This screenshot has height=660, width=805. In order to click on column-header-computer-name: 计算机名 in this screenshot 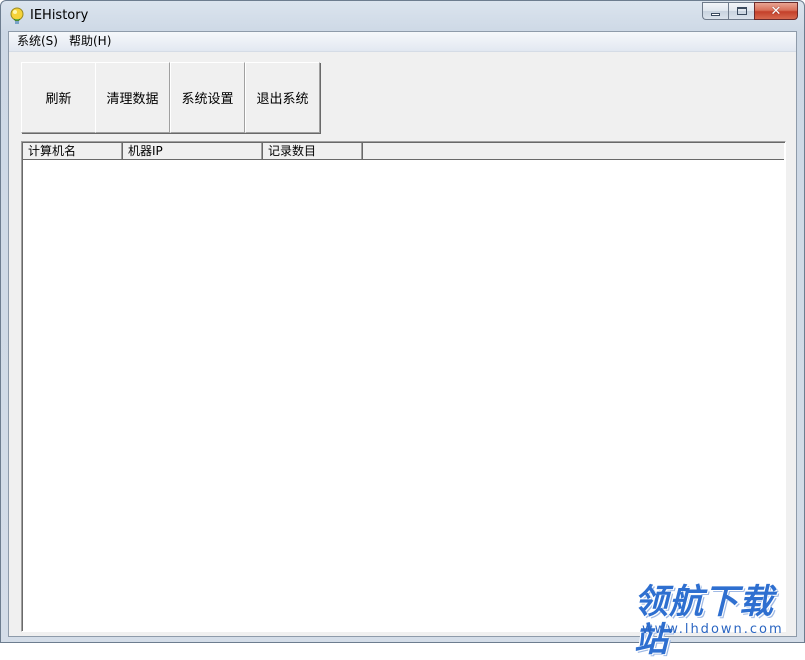, I will do `click(73, 151)`.